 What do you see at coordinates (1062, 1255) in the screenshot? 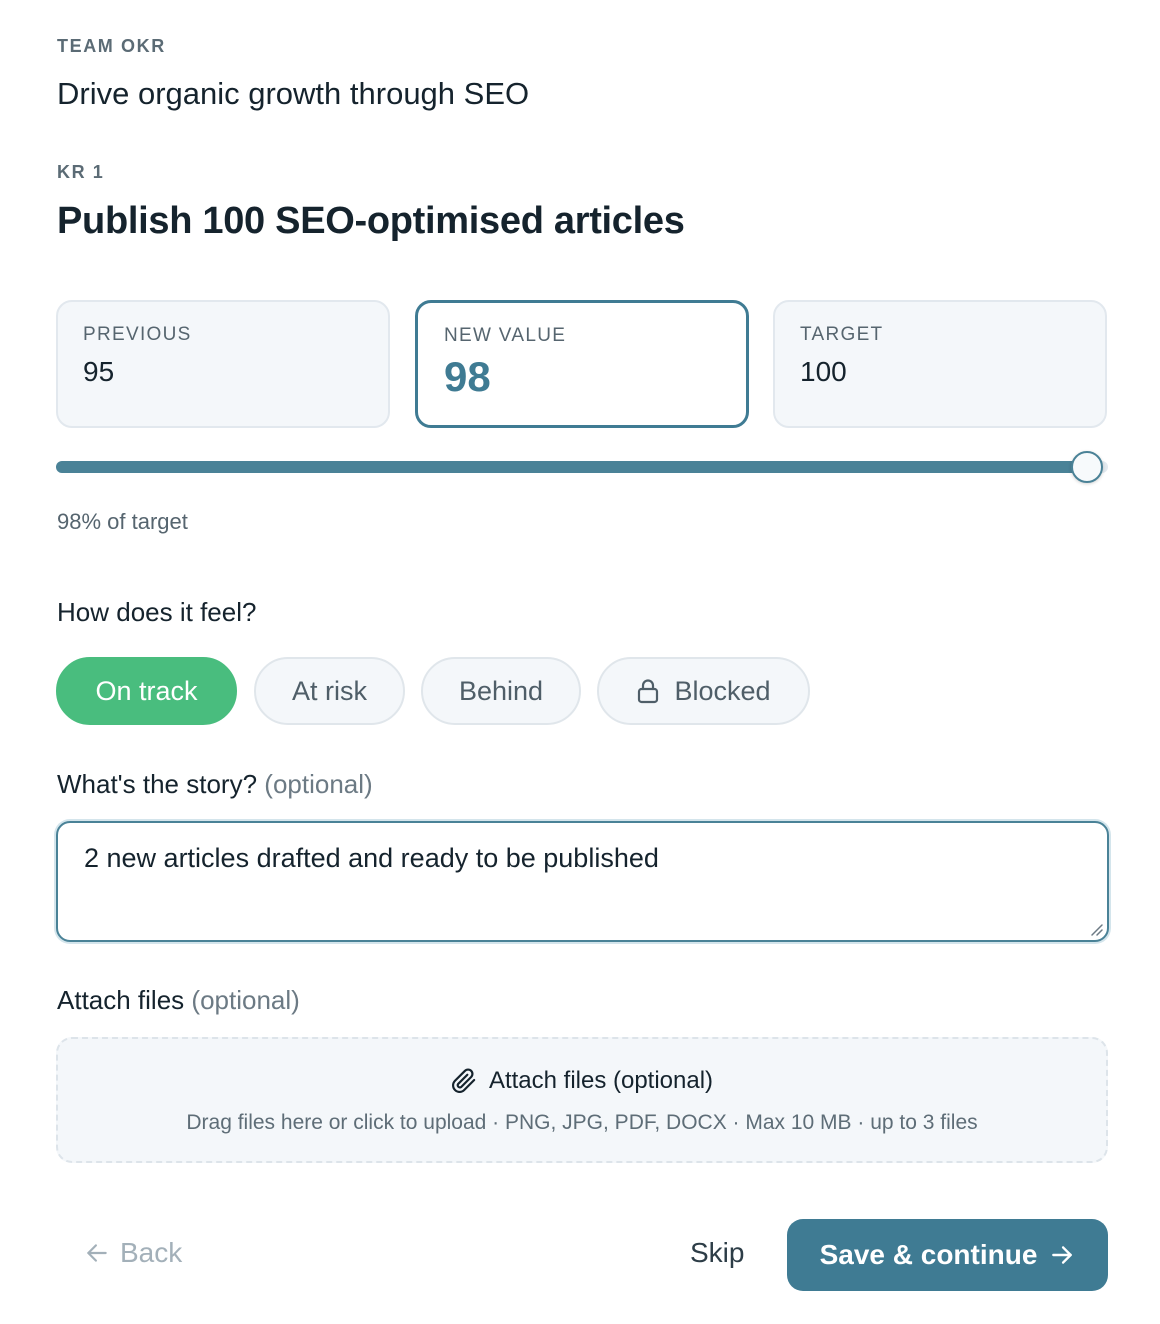
I see `arrow-right-icon` at bounding box center [1062, 1255].